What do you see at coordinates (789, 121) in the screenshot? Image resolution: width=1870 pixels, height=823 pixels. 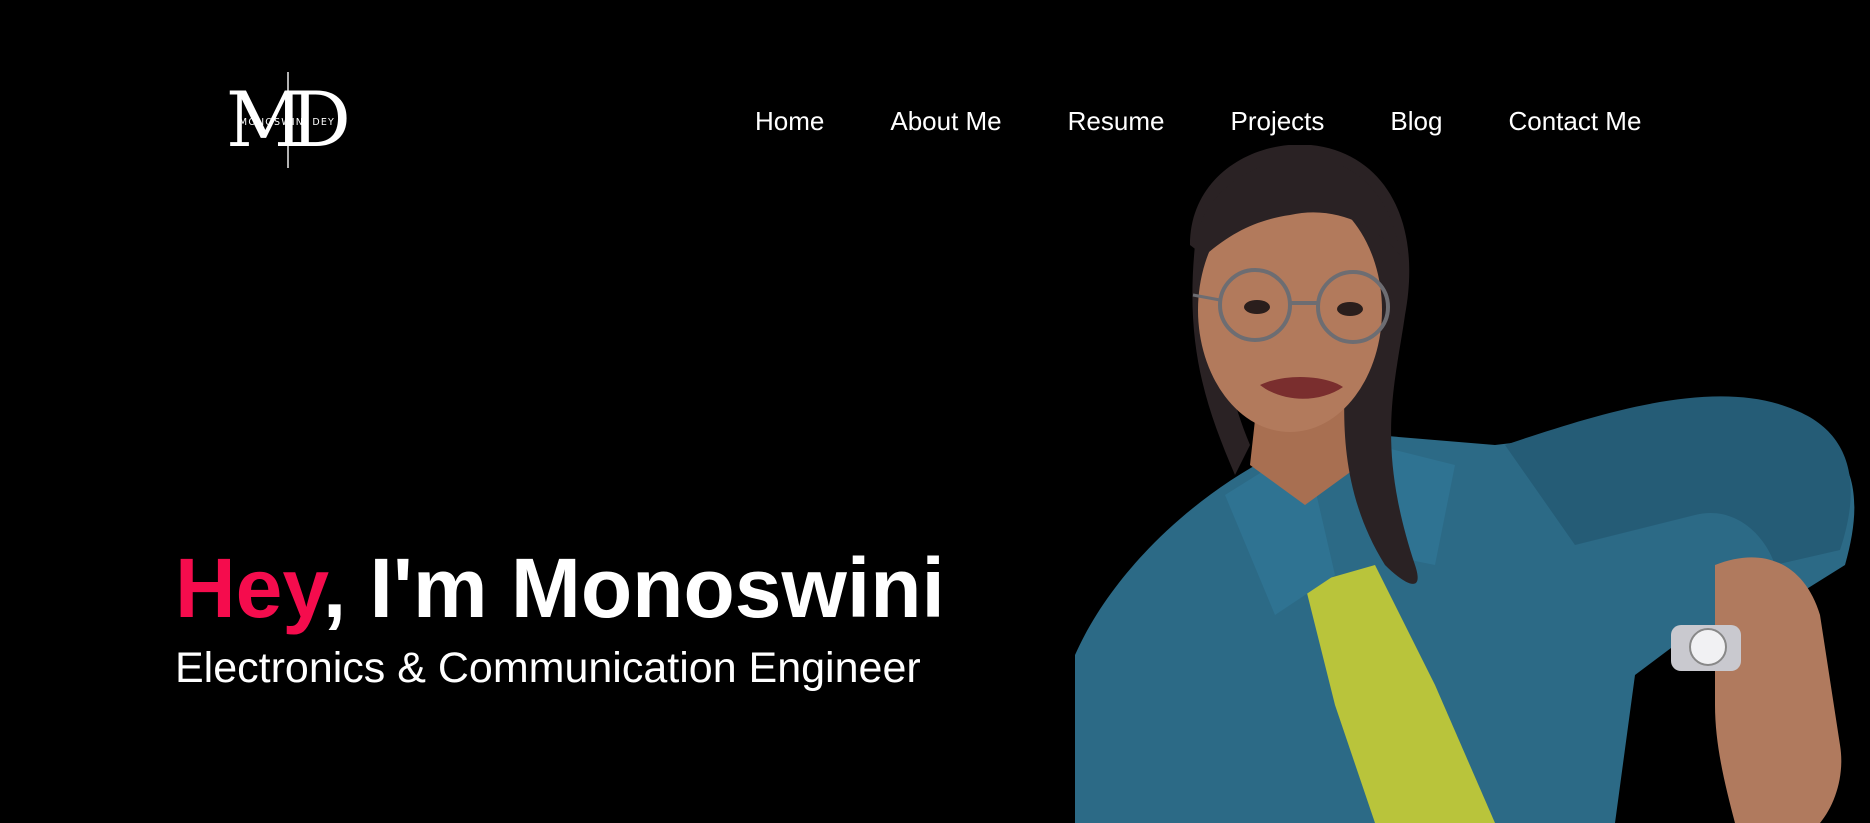 I see `nav-home: Home` at bounding box center [789, 121].